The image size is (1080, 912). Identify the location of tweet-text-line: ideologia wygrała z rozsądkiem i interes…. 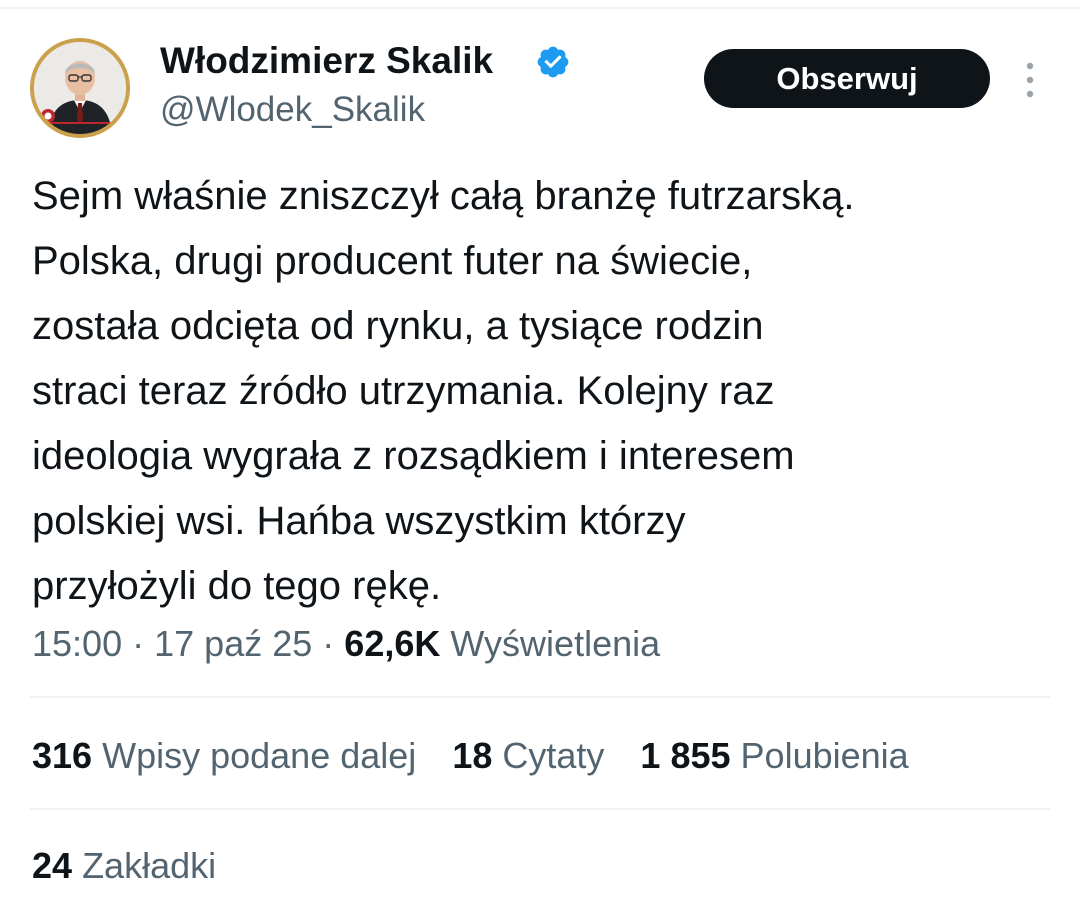
(413, 456).